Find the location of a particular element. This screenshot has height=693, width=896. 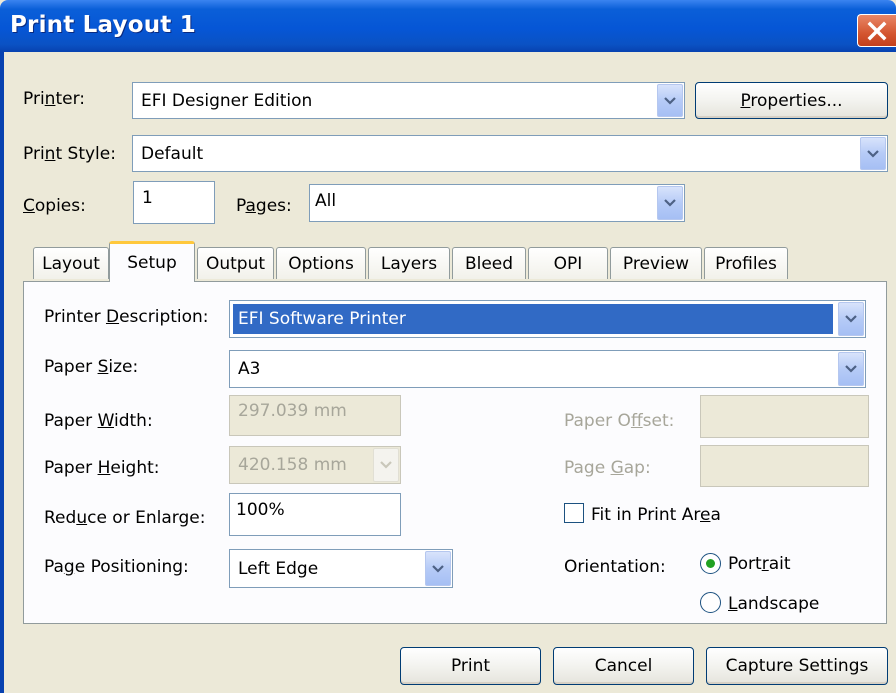

landscape-radio is located at coordinates (710, 602).